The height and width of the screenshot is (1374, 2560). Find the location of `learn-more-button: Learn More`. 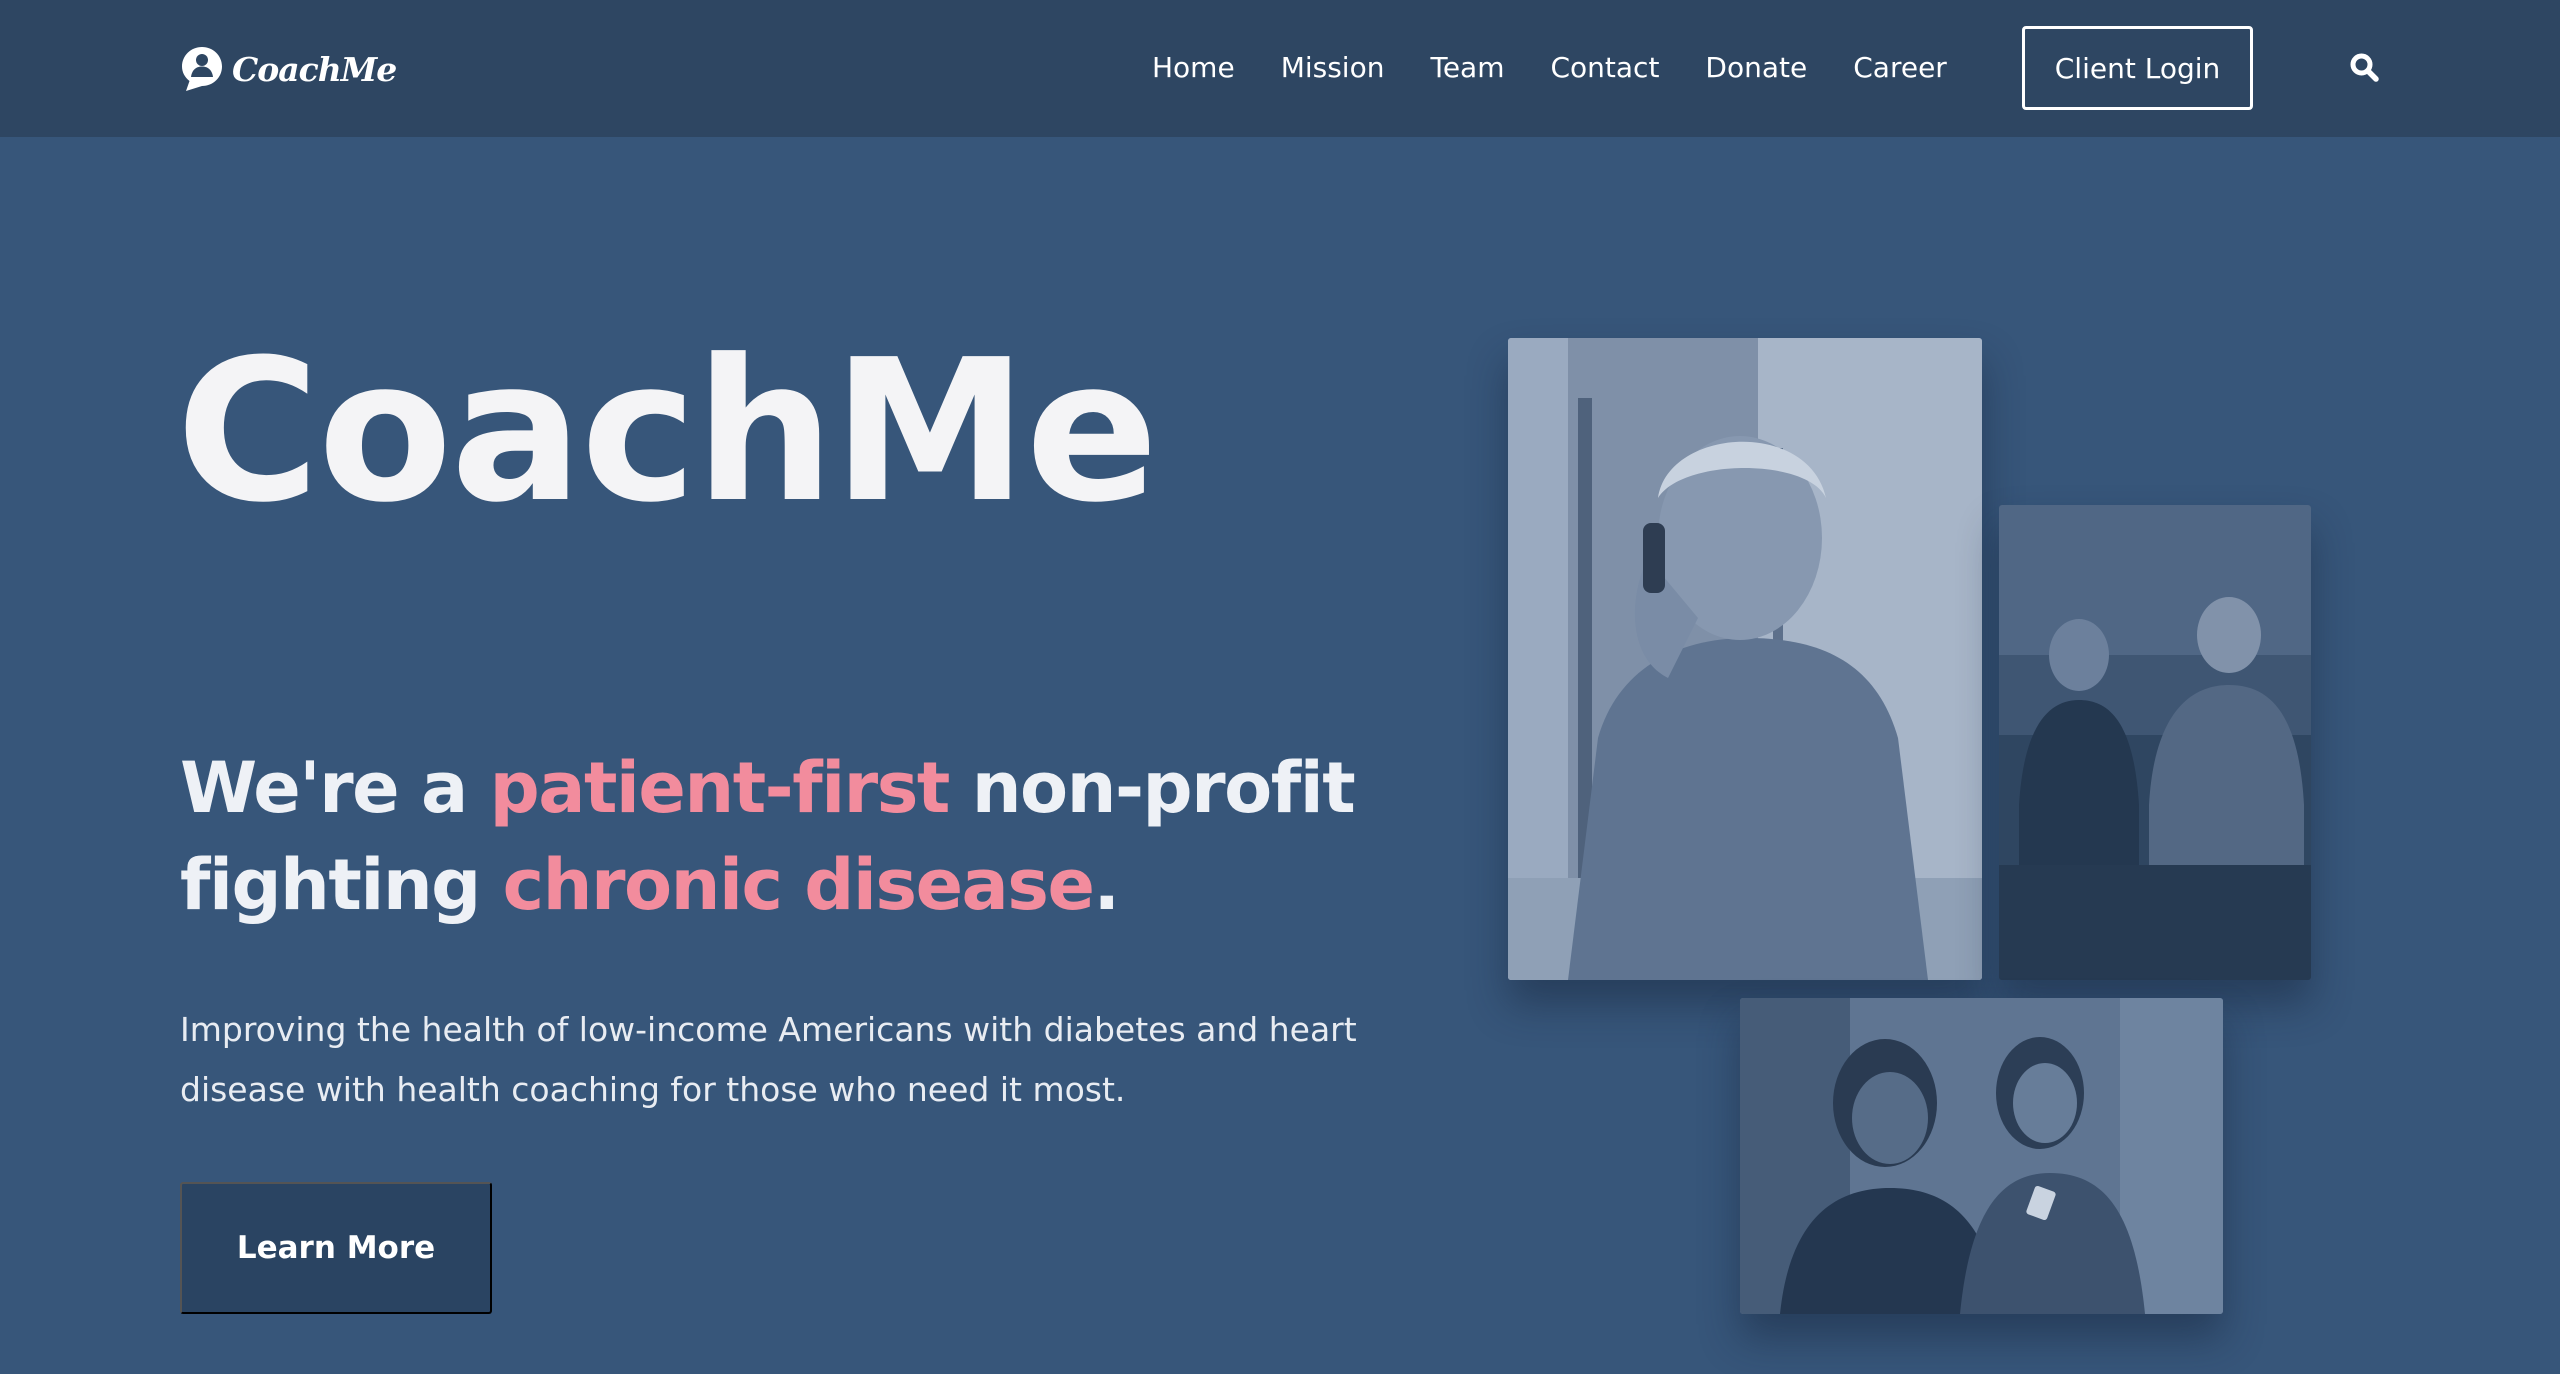

learn-more-button: Learn More is located at coordinates (336, 1248).